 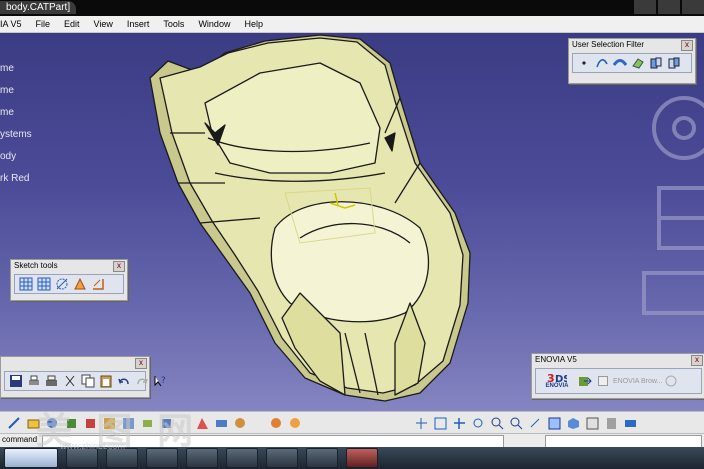 I want to click on sketch-icon, so click(x=14, y=423).